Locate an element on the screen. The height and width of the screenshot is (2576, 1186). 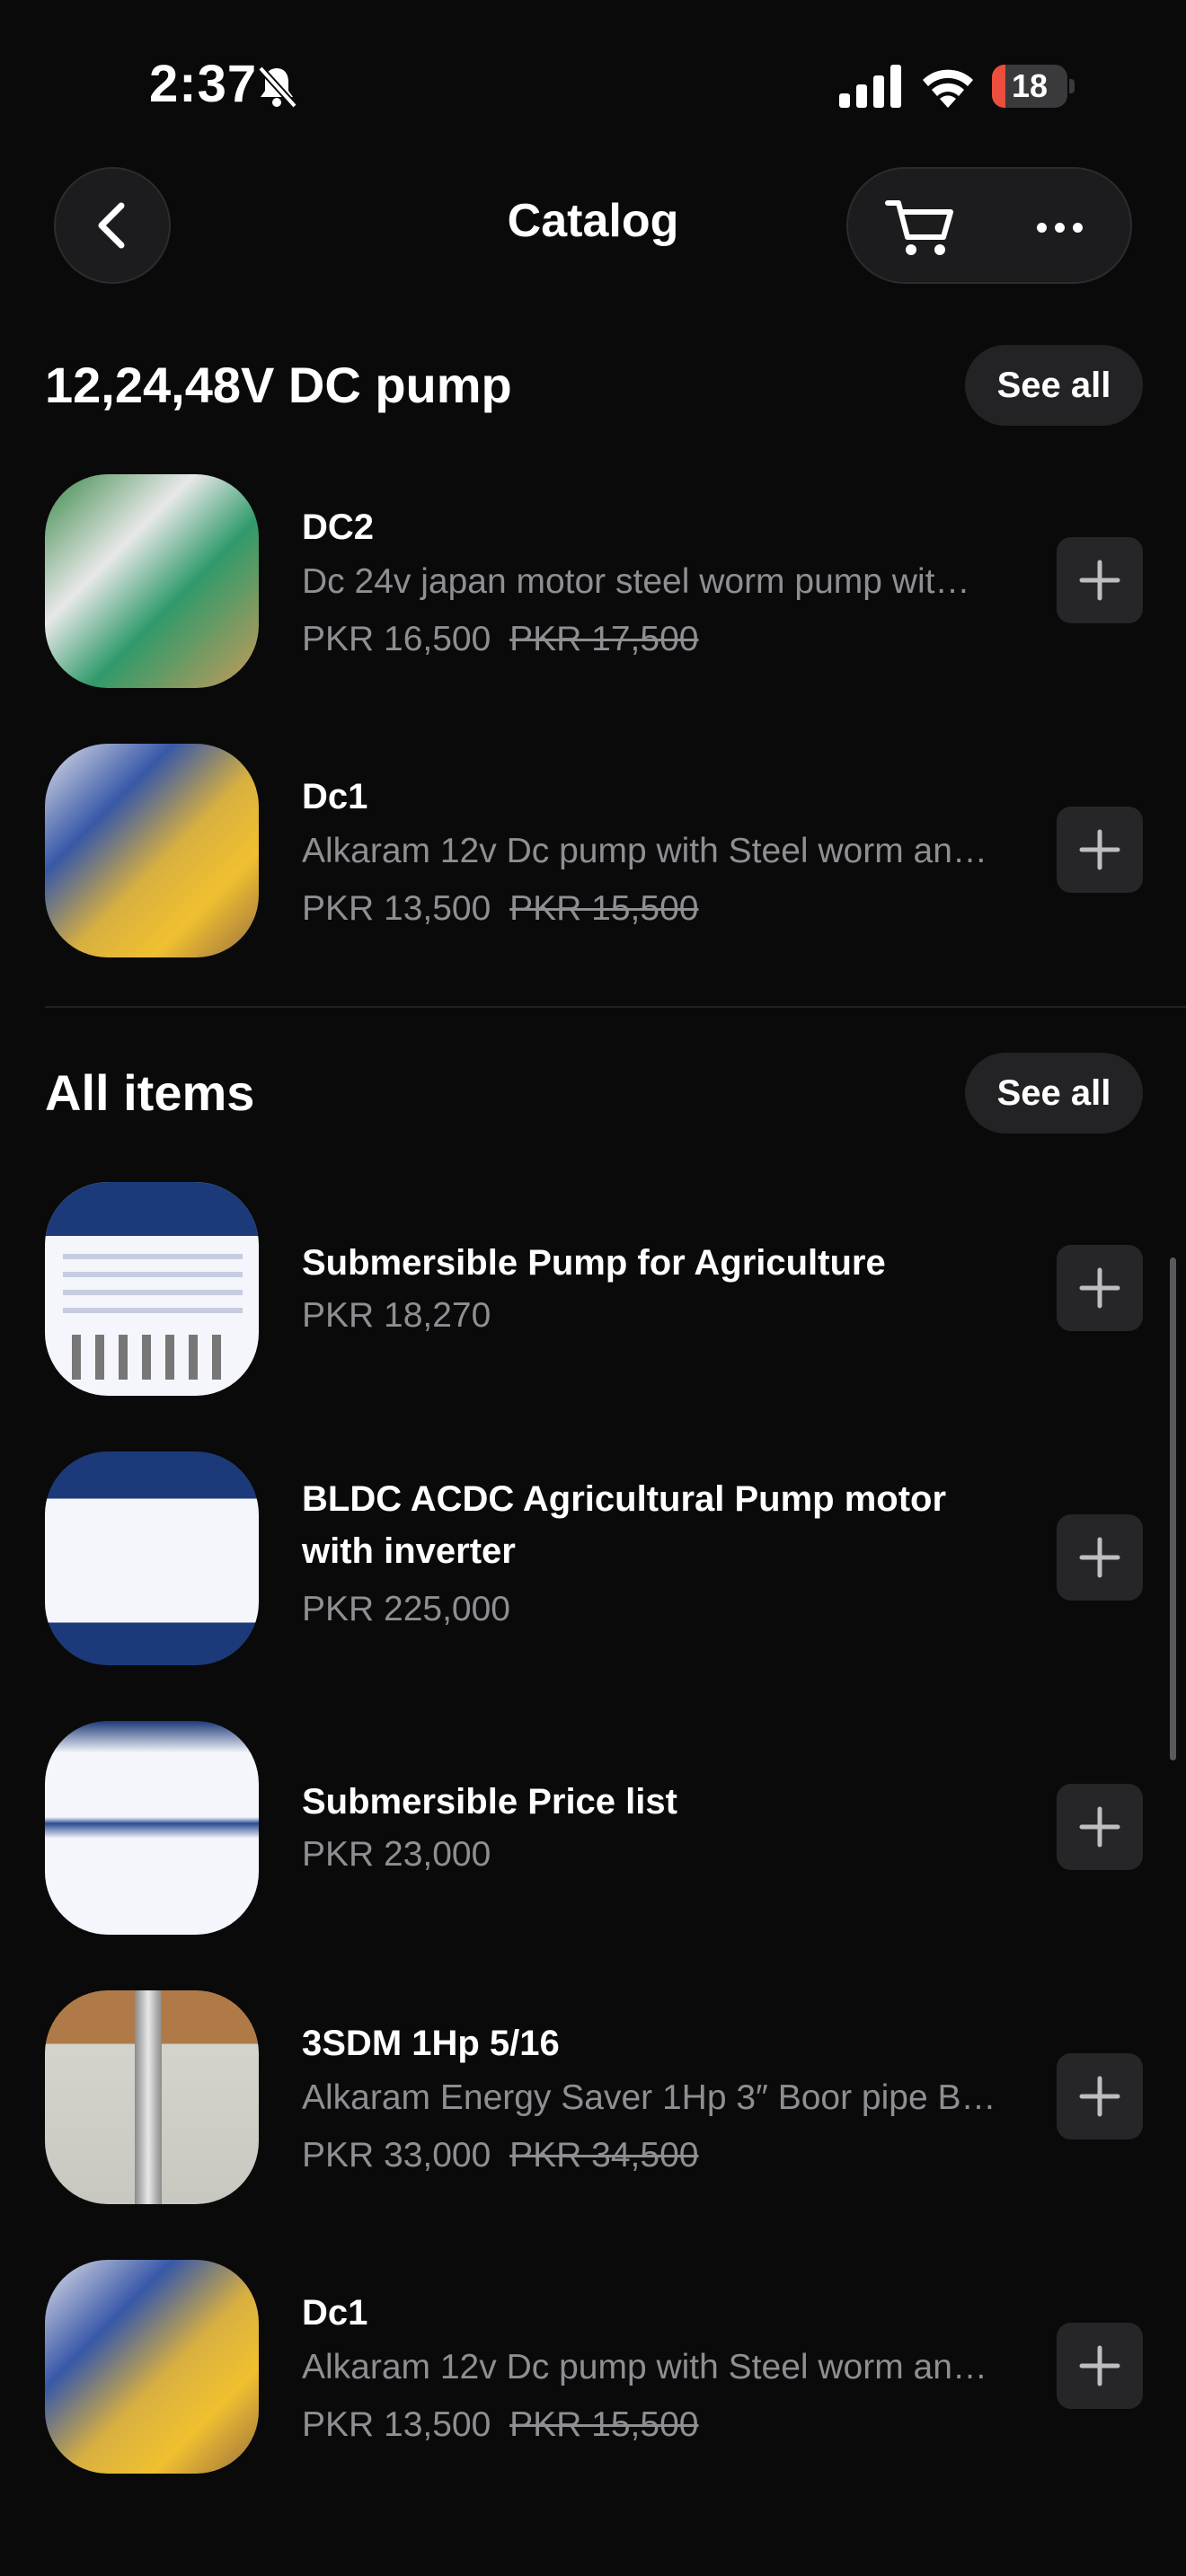
product-price: PKR 23,000 is located at coordinates (396, 1854).